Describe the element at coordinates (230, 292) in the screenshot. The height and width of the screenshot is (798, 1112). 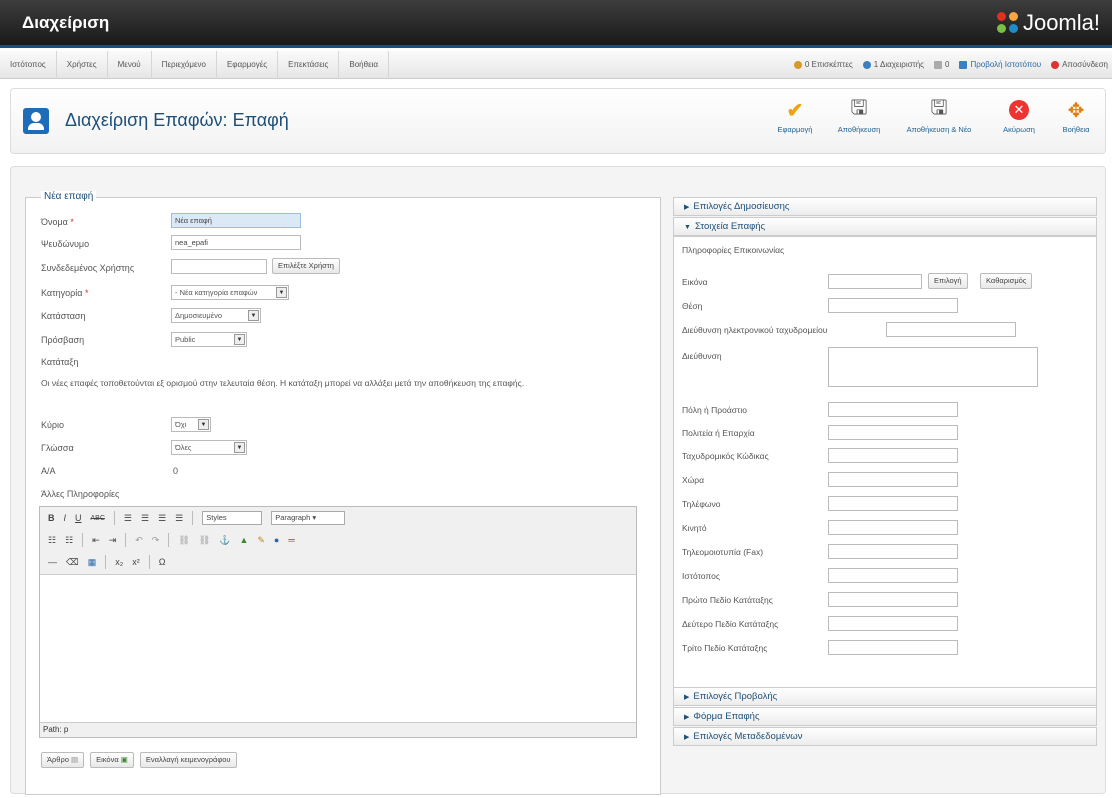
I see `category-select: - Νέα κατηγορία επαφών ▼` at that location.